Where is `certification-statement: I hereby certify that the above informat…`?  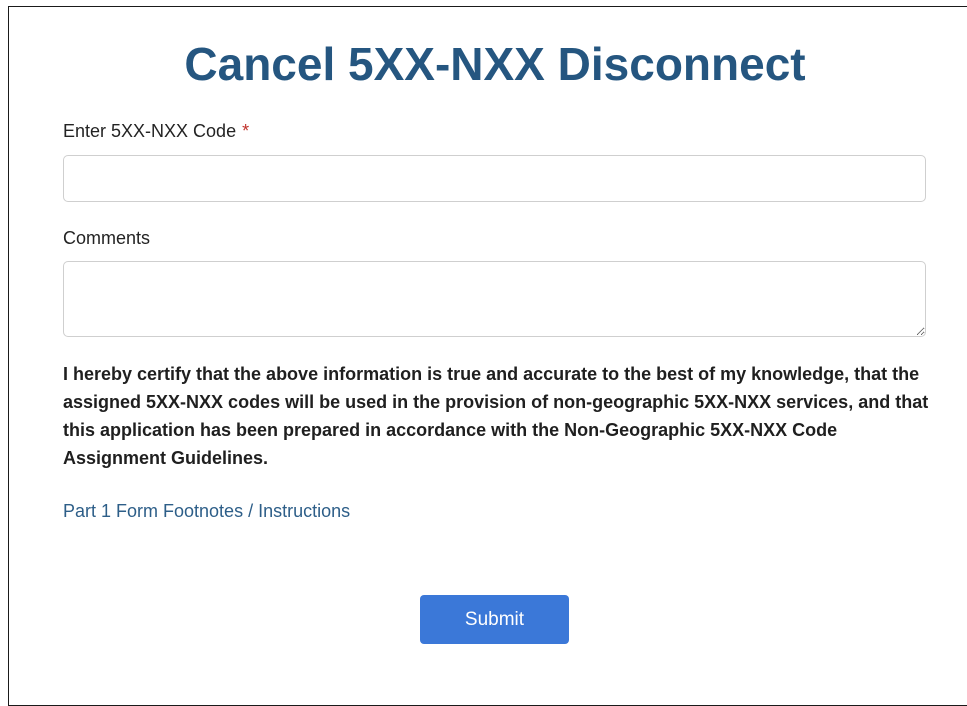
certification-statement: I hereby certify that the above informat… is located at coordinates (496, 416).